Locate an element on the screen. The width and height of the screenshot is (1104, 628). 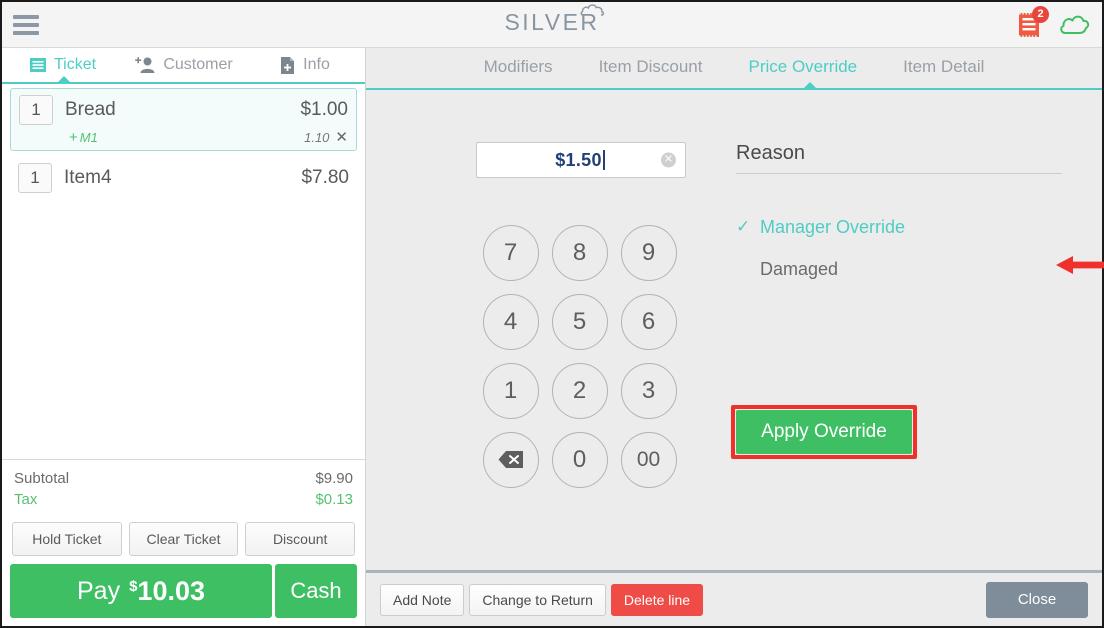
tab-info: Info is located at coordinates (304, 65).